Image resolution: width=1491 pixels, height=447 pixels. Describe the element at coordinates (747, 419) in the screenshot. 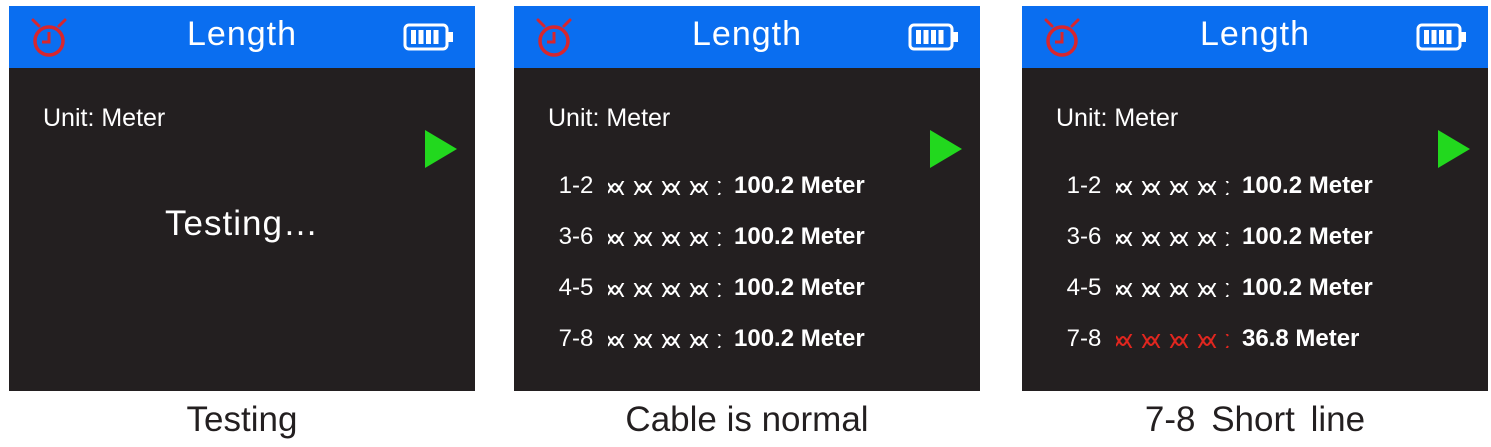

I see `caption-normal: Cable is normal` at that location.